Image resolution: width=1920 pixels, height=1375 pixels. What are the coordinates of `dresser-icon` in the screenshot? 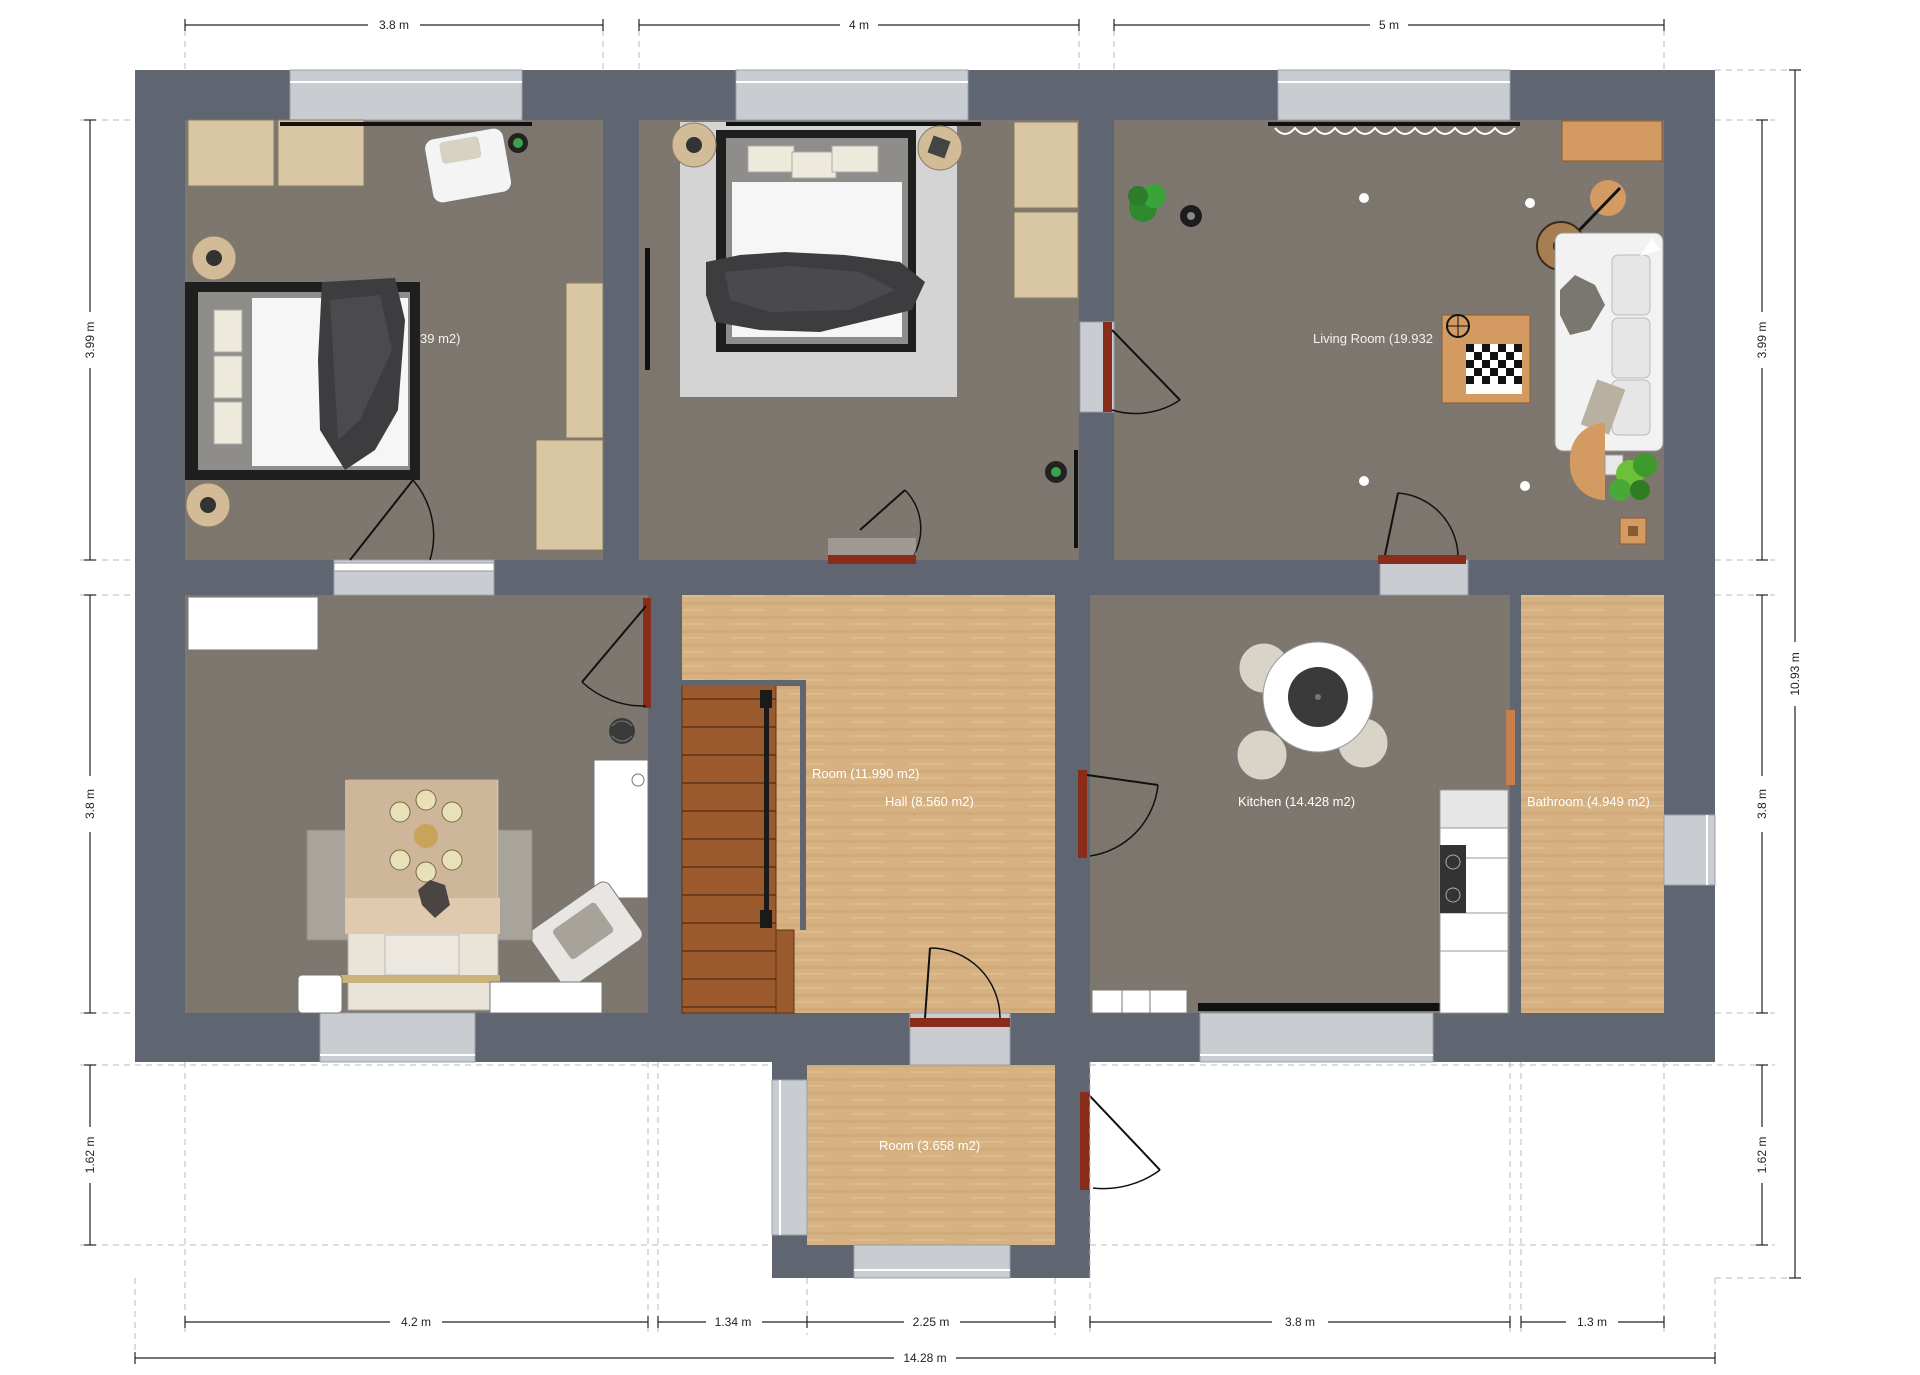 It's located at (621, 829).